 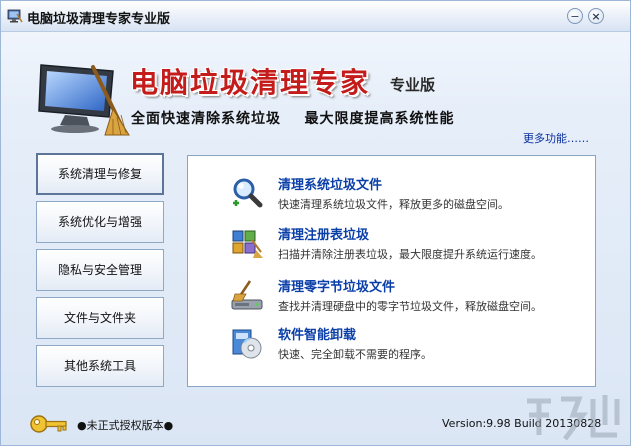 What do you see at coordinates (413, 85) in the screenshot?
I see `edition-label: 专业版` at bounding box center [413, 85].